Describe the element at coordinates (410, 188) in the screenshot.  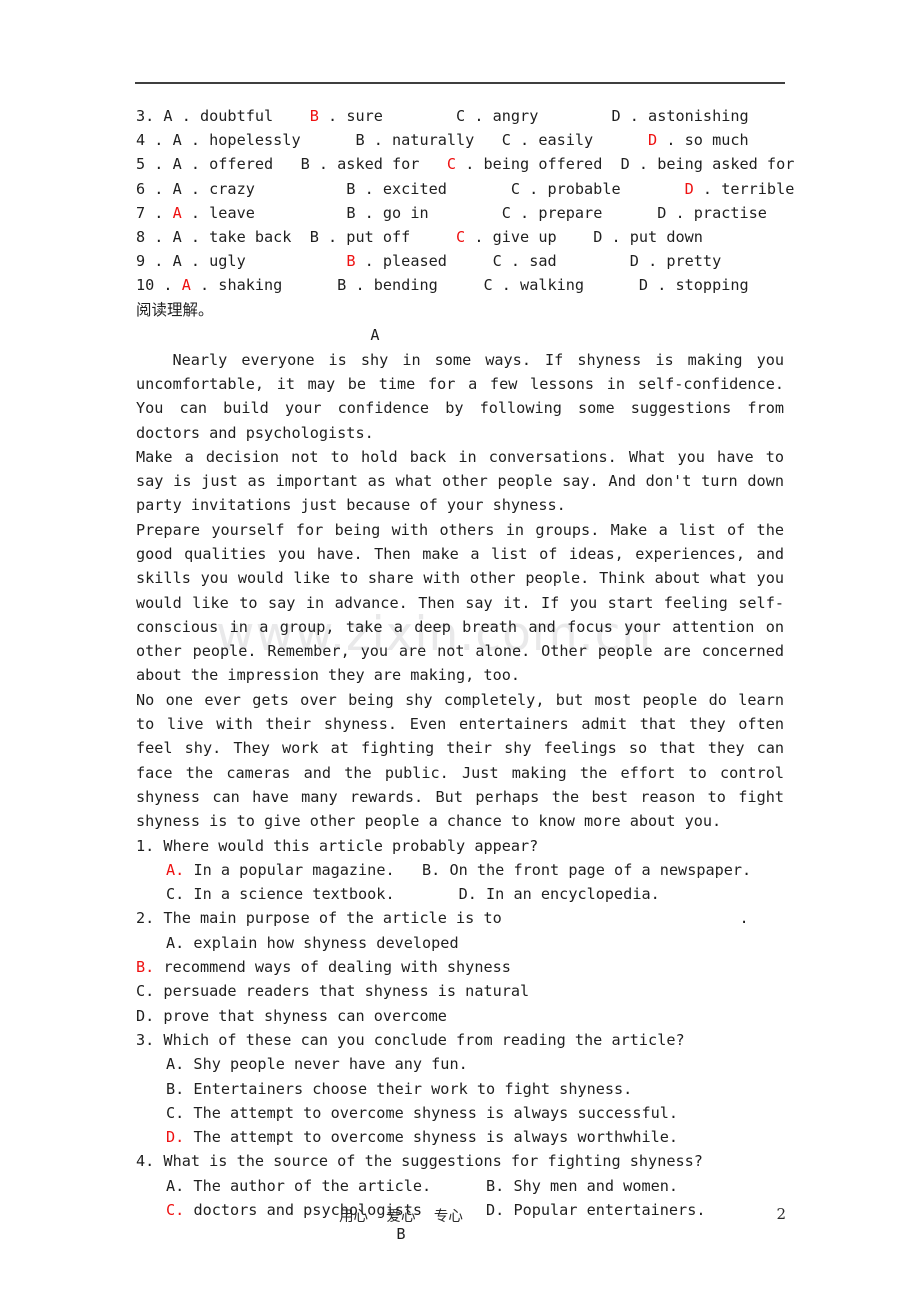
I see `text-run: 6 . A . crazy B . excited C . probable` at that location.